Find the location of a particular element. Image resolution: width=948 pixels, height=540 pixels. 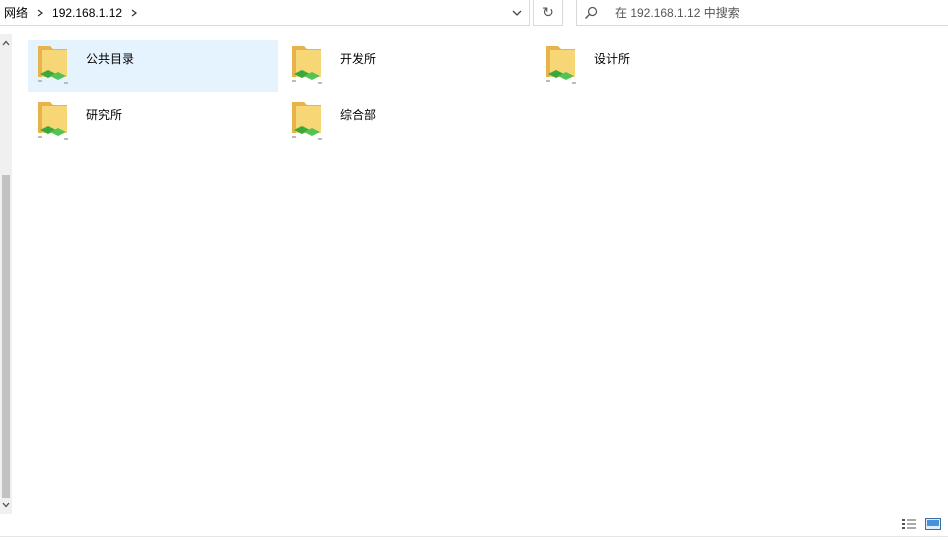

details-view-icon is located at coordinates (909, 524).